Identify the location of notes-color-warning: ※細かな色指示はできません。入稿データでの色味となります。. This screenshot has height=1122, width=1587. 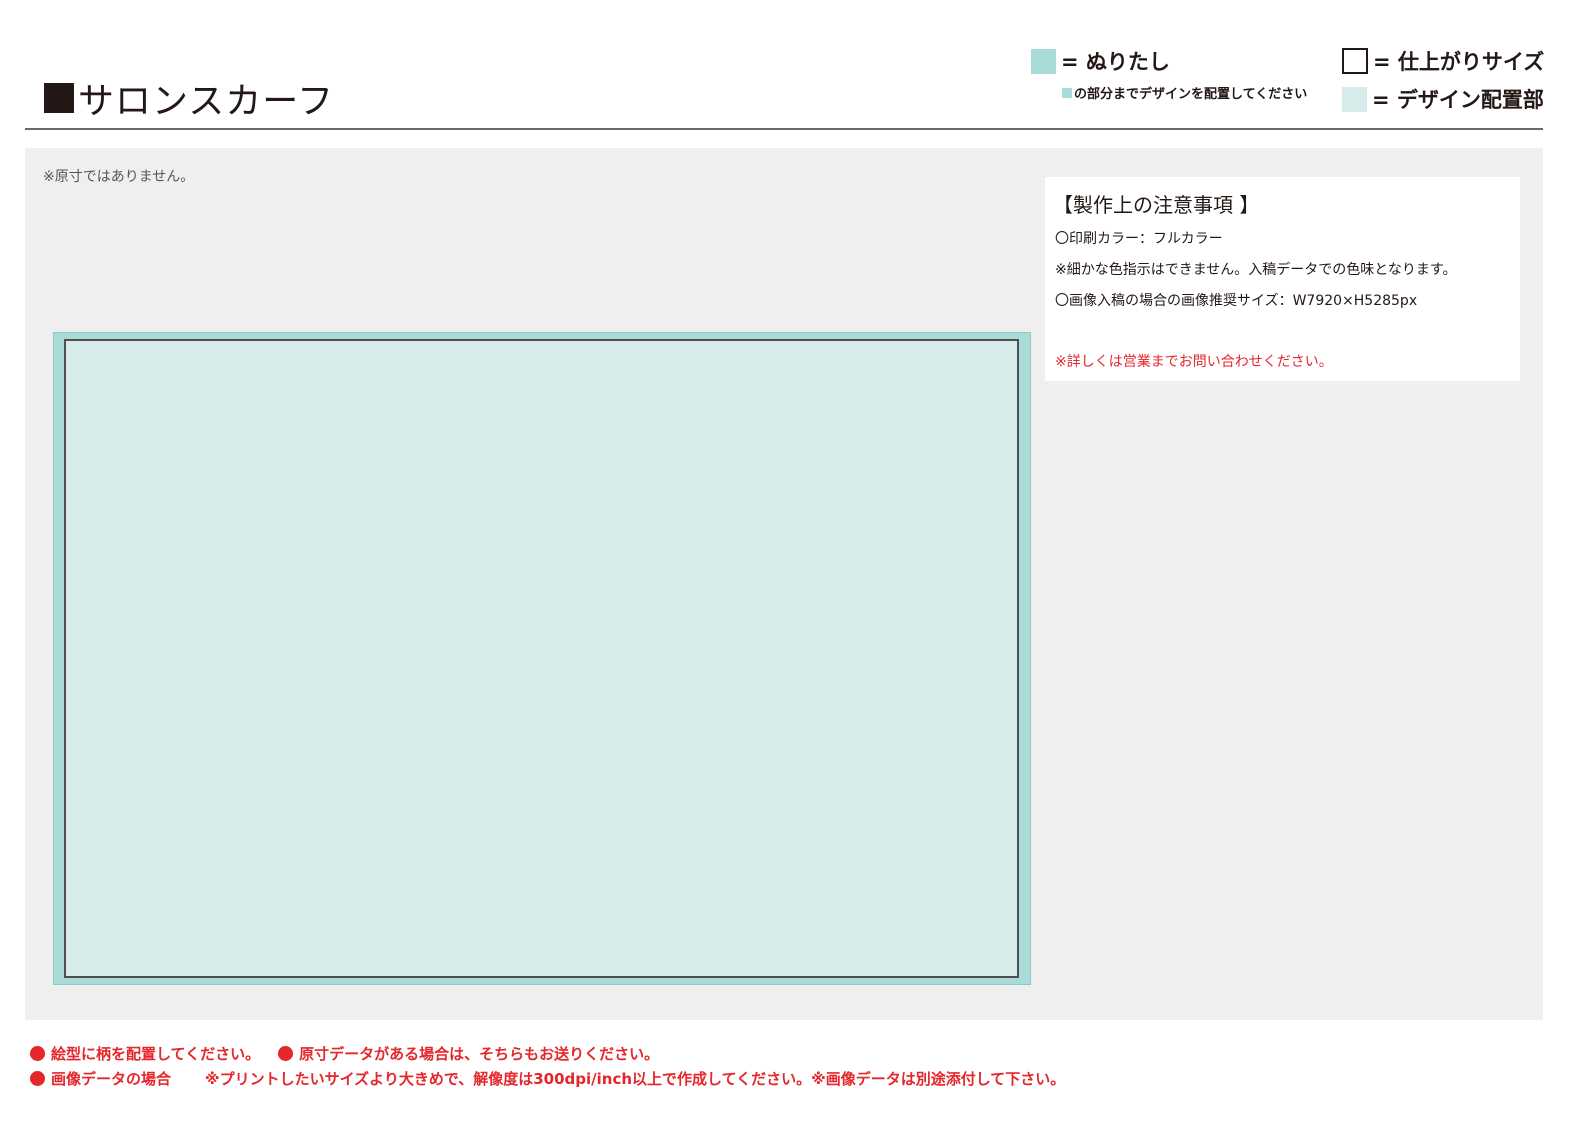
(1256, 270).